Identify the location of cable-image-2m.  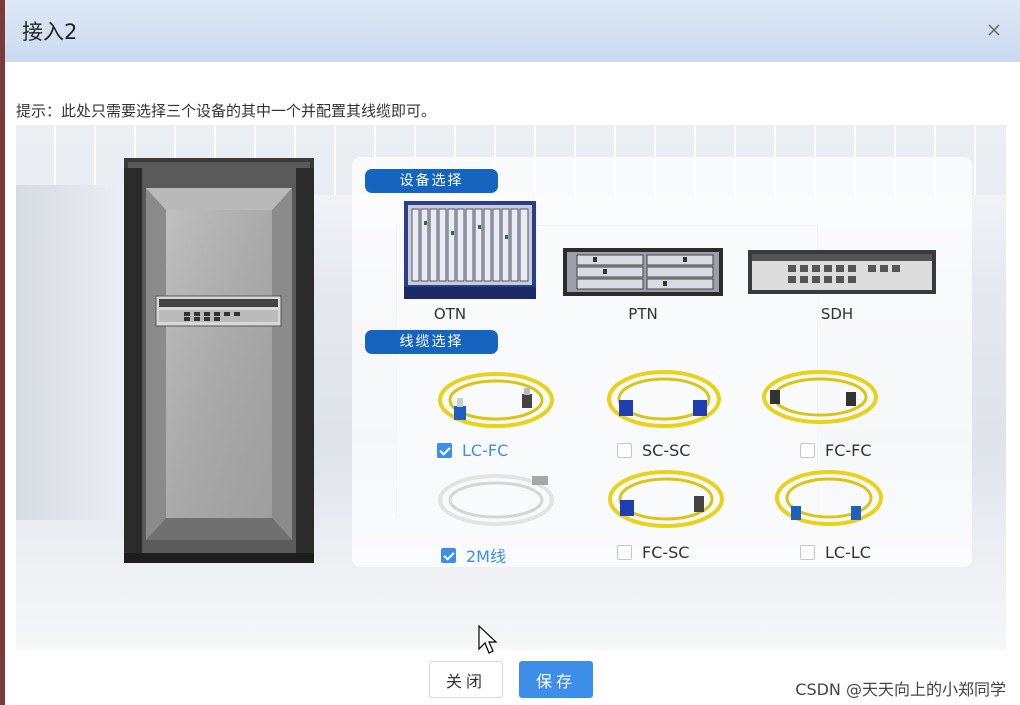
(496, 500).